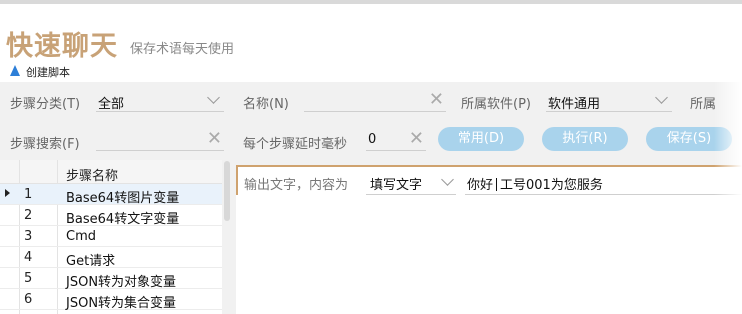  What do you see at coordinates (574, 104) in the screenshot?
I see `software-value: 软件通用` at bounding box center [574, 104].